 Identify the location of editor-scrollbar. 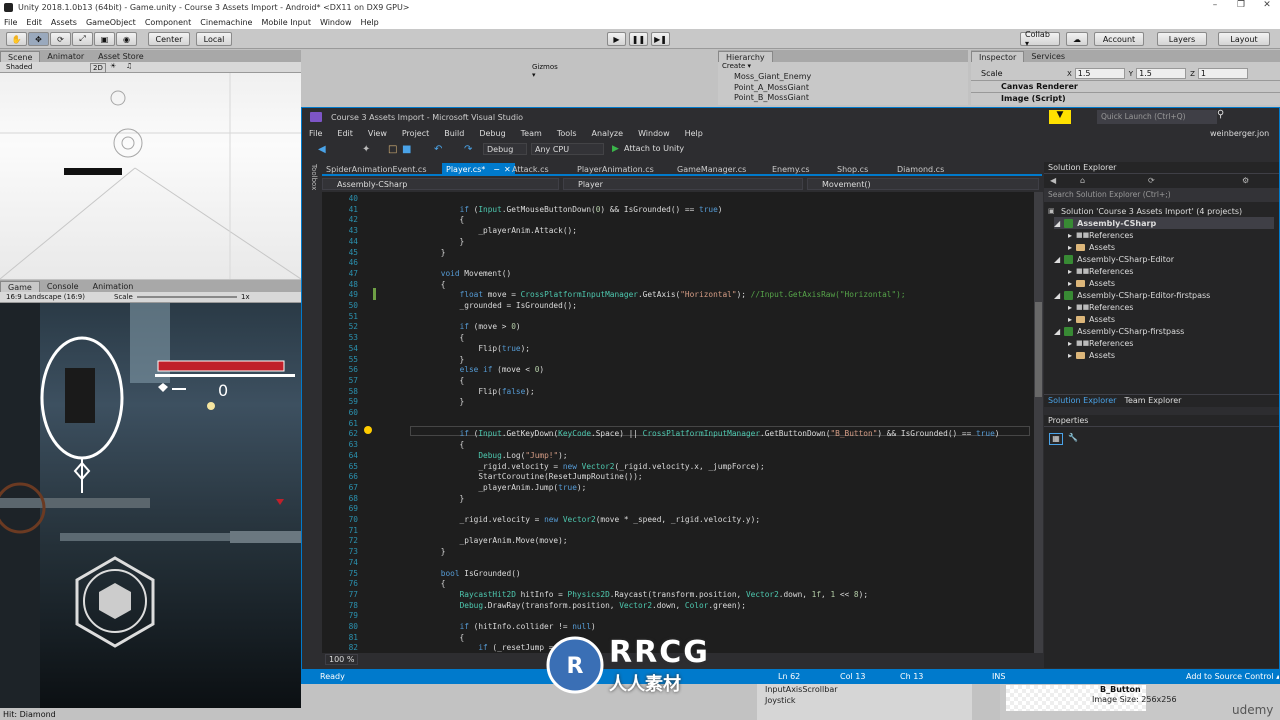
(1038, 422).